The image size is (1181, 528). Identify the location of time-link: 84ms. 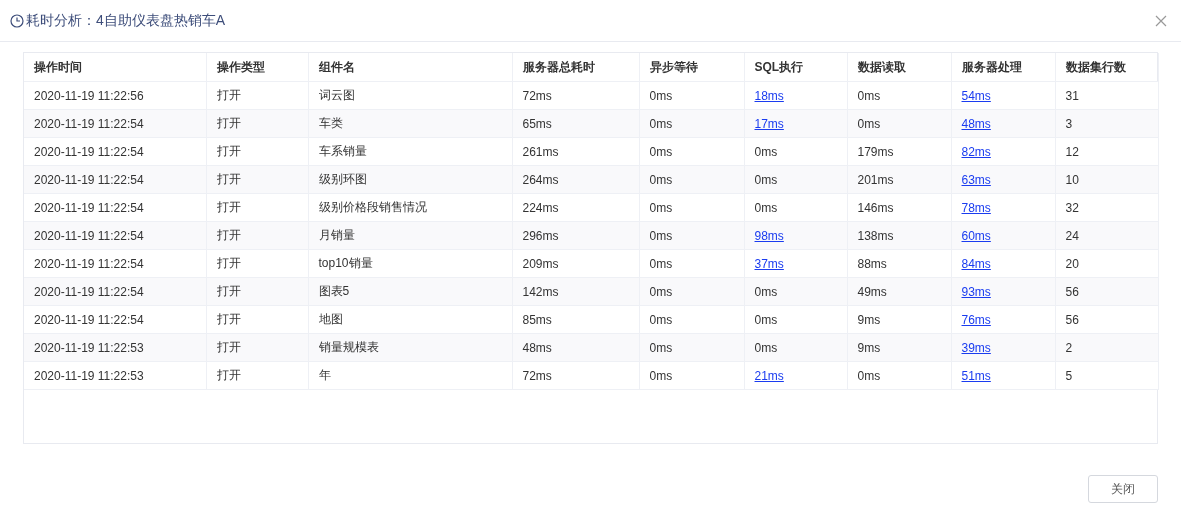
(976, 263).